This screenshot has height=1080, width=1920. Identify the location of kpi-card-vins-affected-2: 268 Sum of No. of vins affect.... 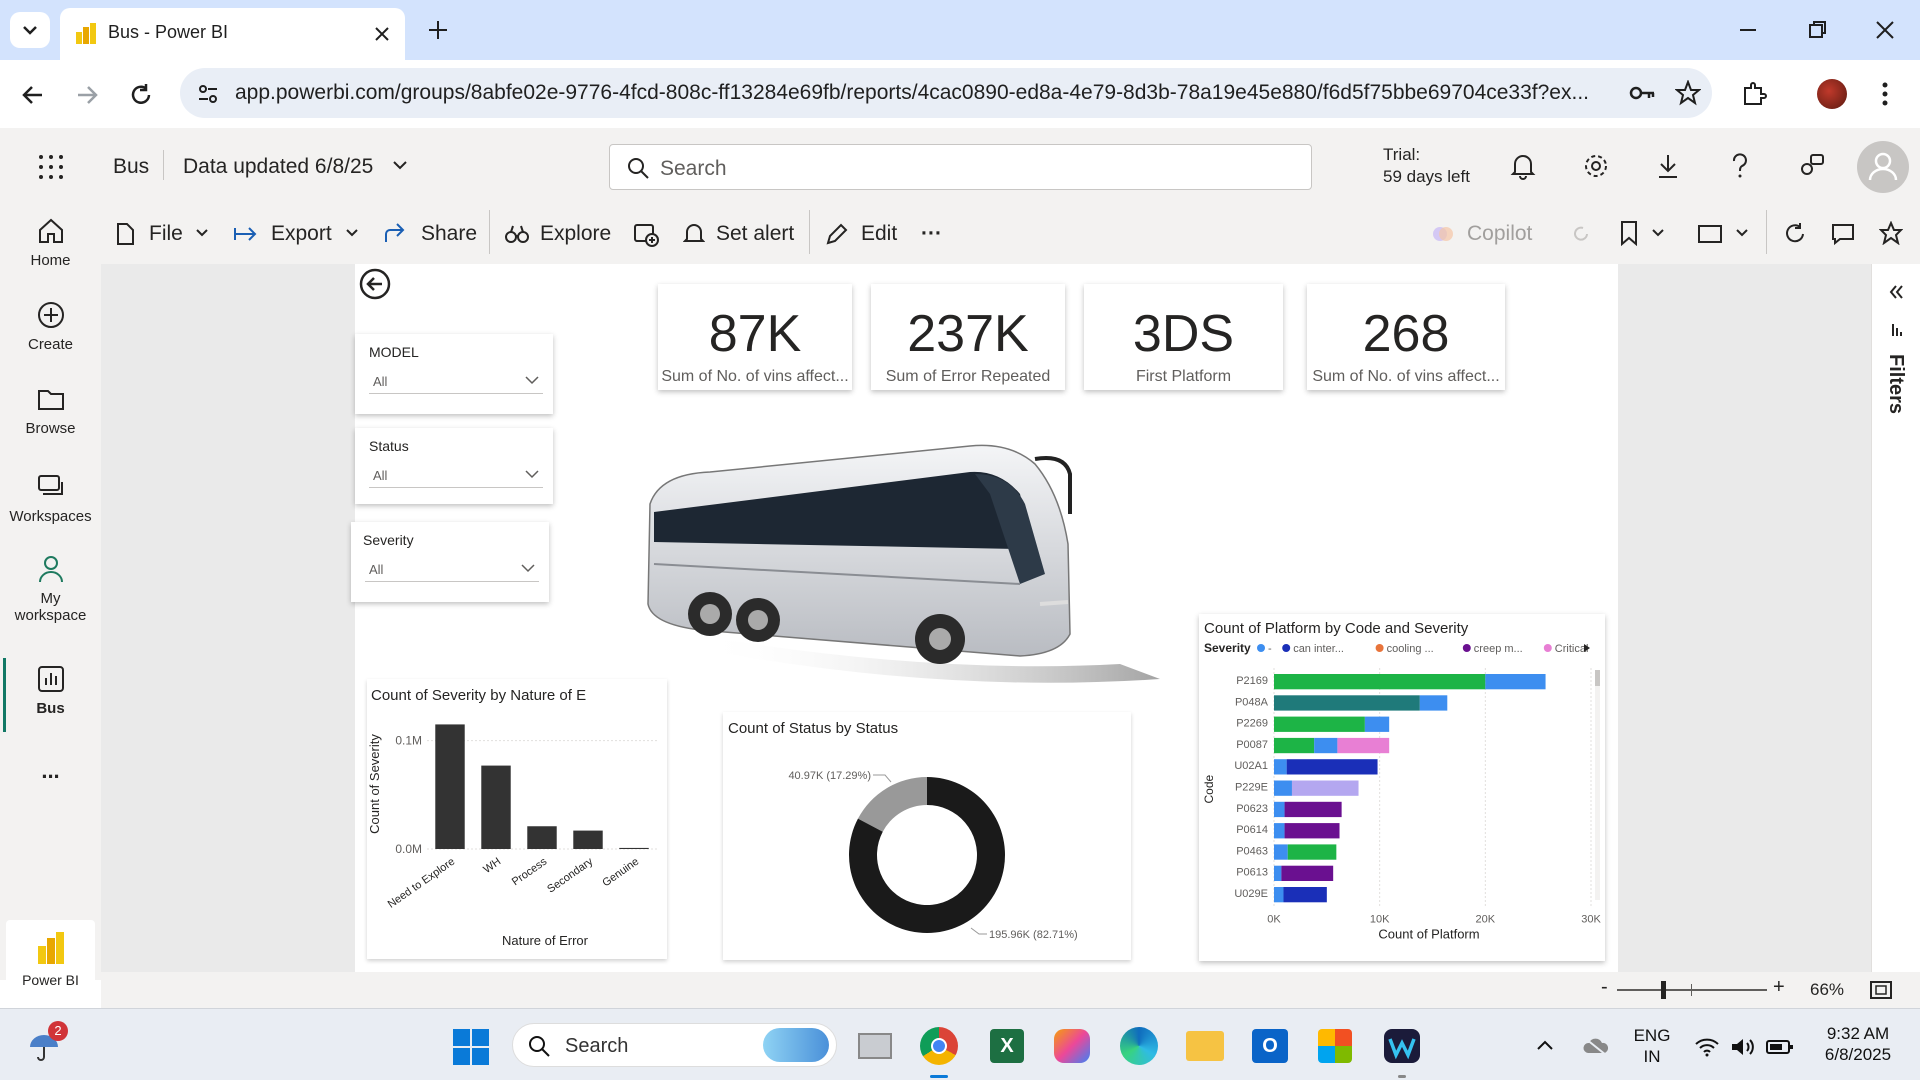
(1406, 337).